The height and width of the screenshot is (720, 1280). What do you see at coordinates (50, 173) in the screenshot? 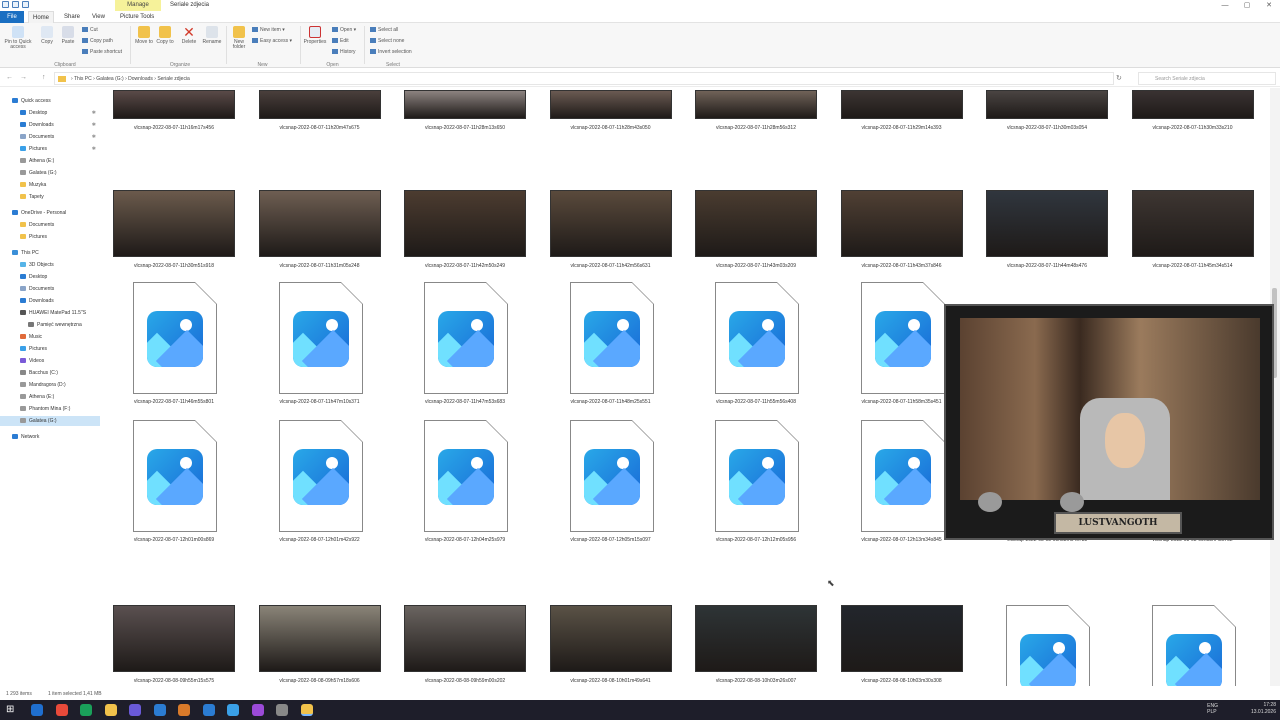
I see `sidebar-item: Galatea (G:)` at bounding box center [50, 173].